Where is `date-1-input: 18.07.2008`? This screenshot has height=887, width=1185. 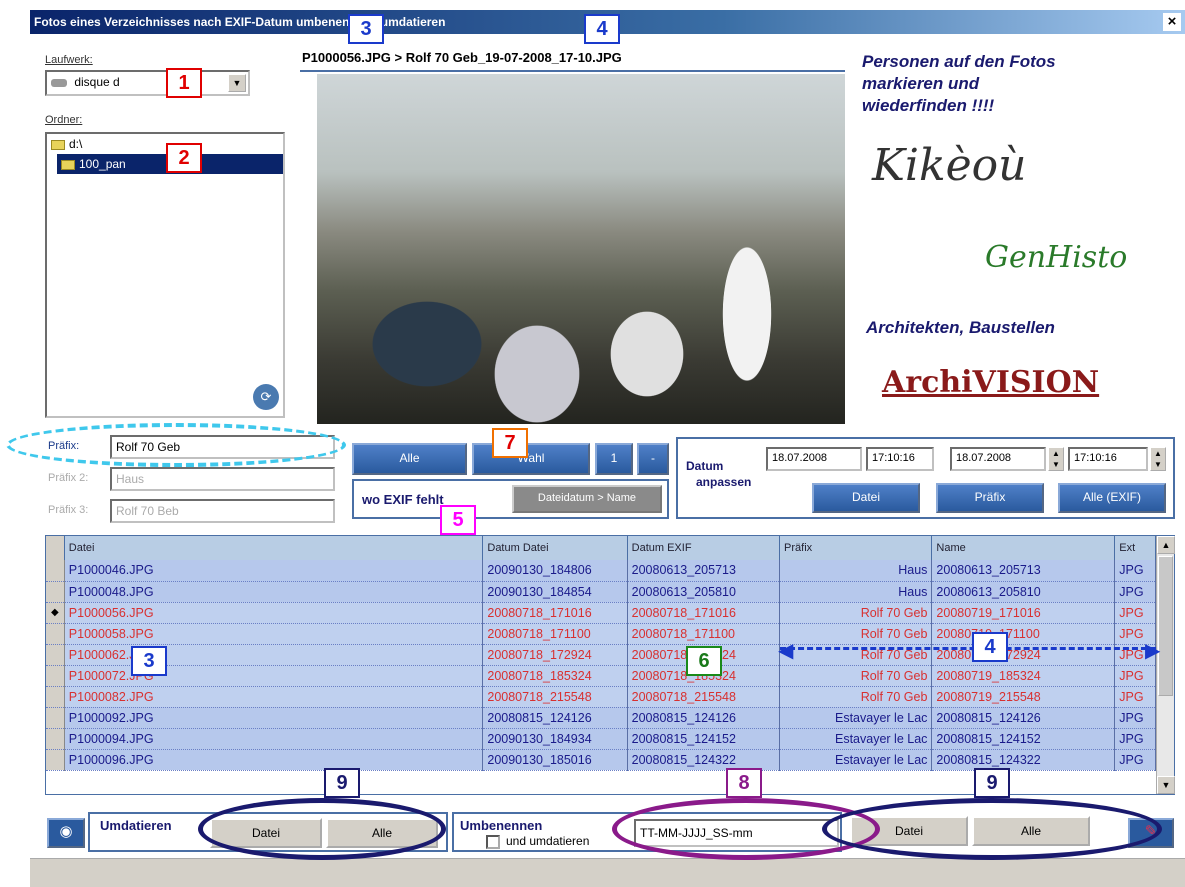 date-1-input: 18.07.2008 is located at coordinates (814, 459).